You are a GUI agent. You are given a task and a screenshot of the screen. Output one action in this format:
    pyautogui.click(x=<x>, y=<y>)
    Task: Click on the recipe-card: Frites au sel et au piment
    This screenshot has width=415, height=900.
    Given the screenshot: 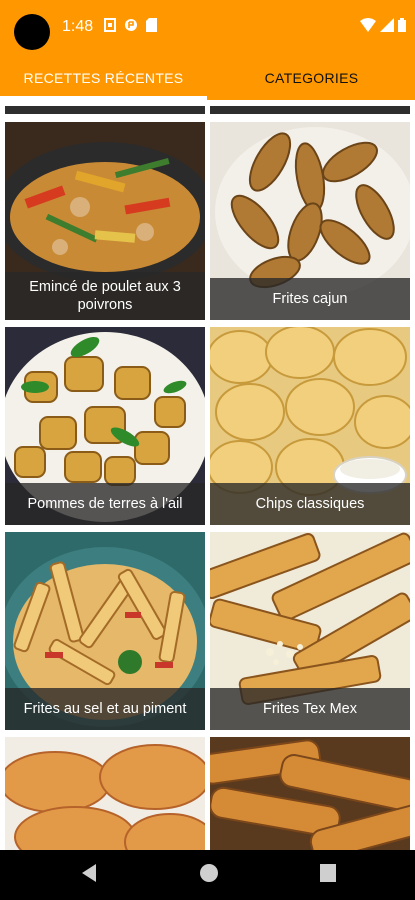 What is the action you would take?
    pyautogui.click(x=105, y=631)
    